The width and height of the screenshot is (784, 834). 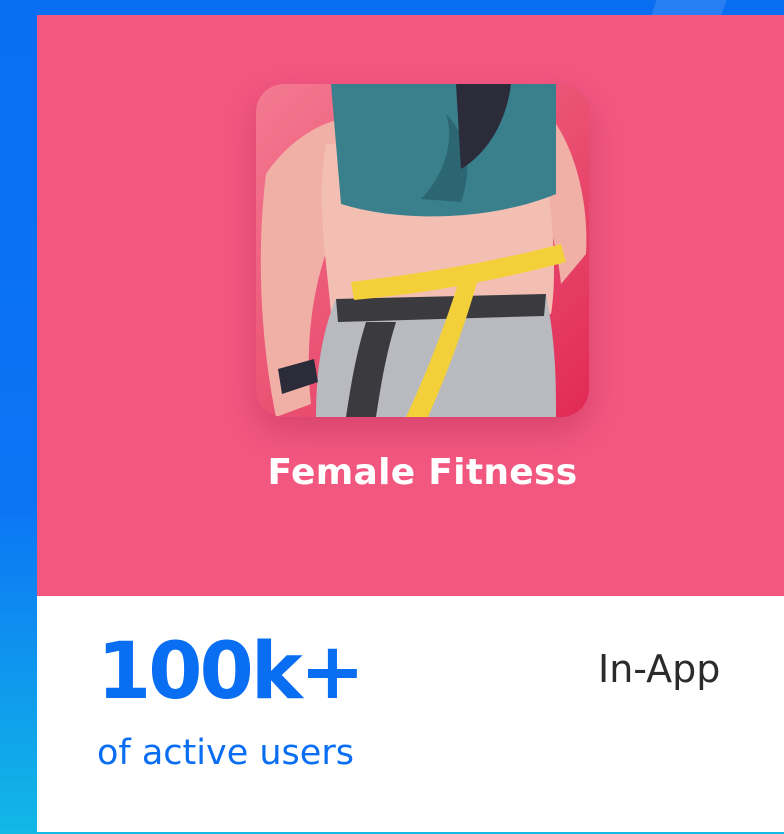 What do you see at coordinates (659, 669) in the screenshot?
I see `monetization-label: In-App` at bounding box center [659, 669].